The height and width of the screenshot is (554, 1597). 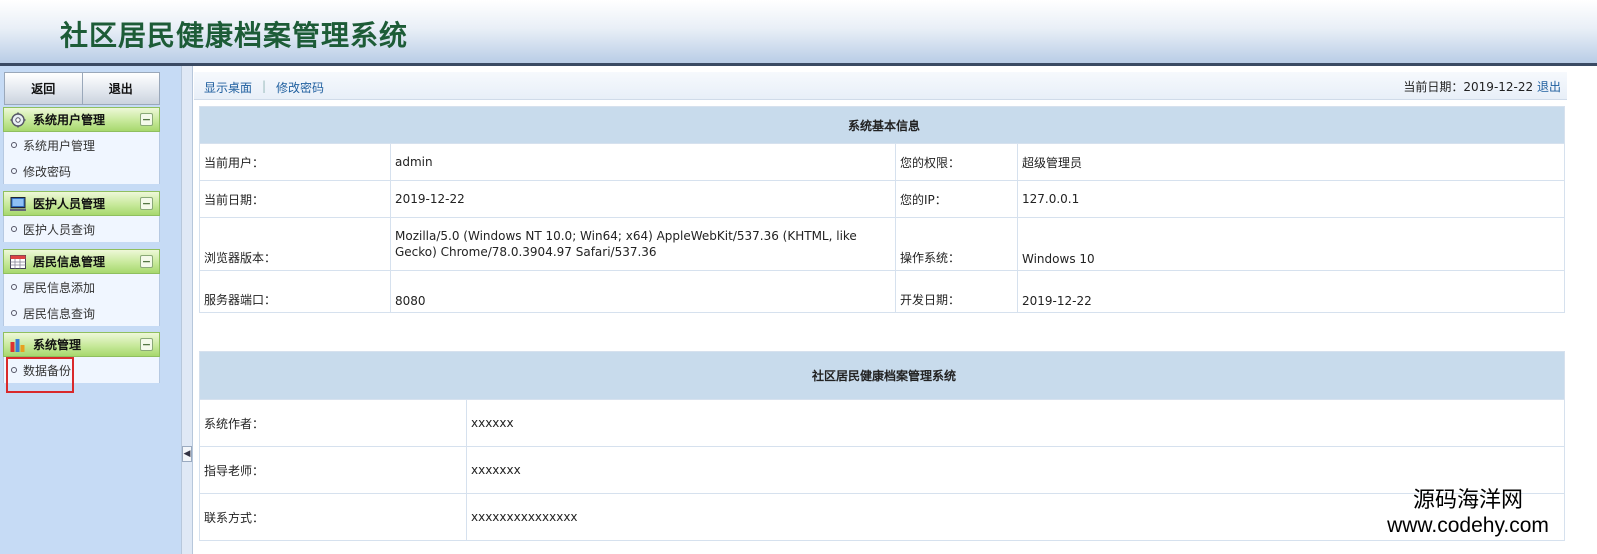 I want to click on menu-item-label: 医护人员查询, so click(x=59, y=229).